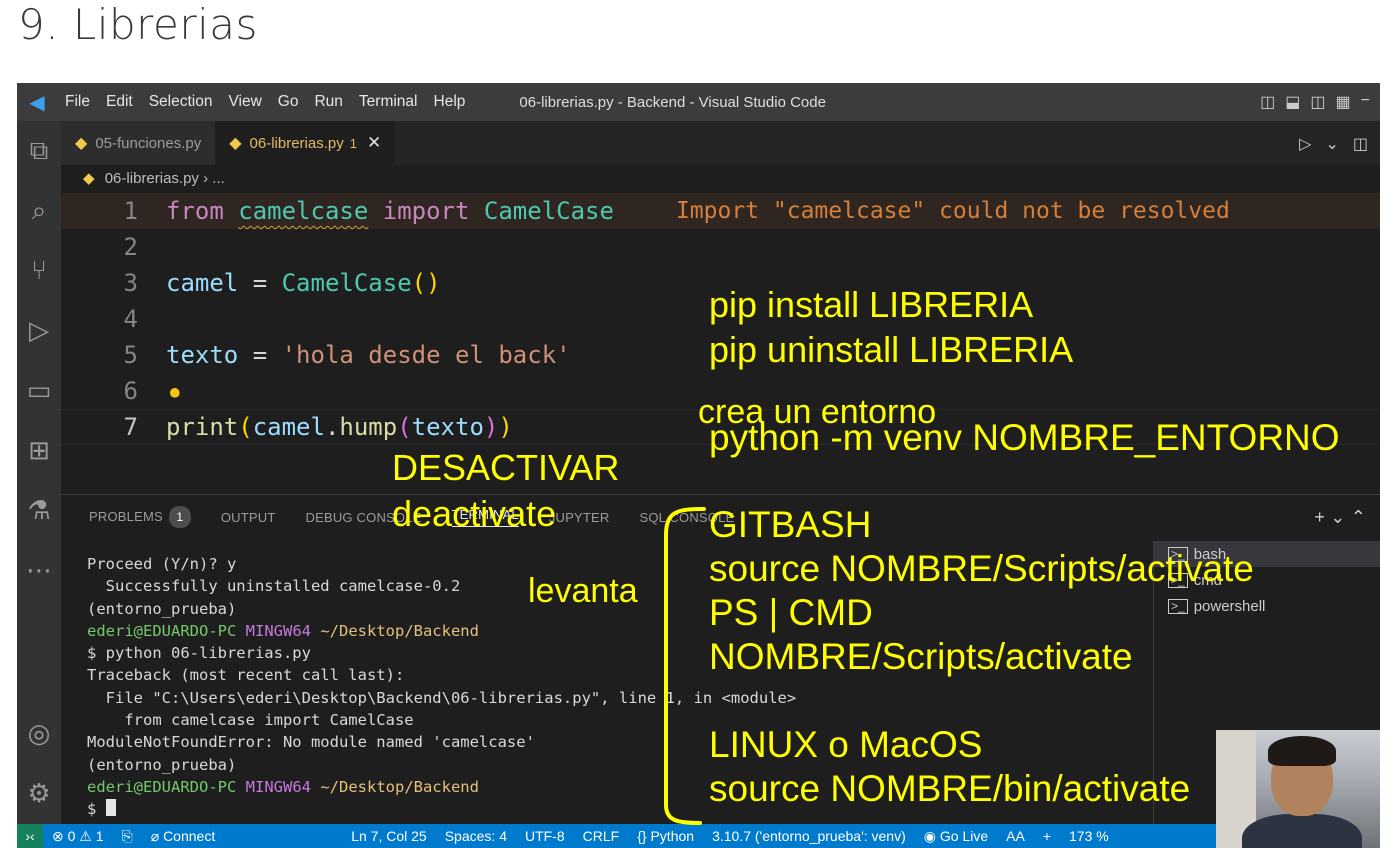  Describe the element at coordinates (353, 143) in the screenshot. I see `tab-problem-badge: 1` at that location.